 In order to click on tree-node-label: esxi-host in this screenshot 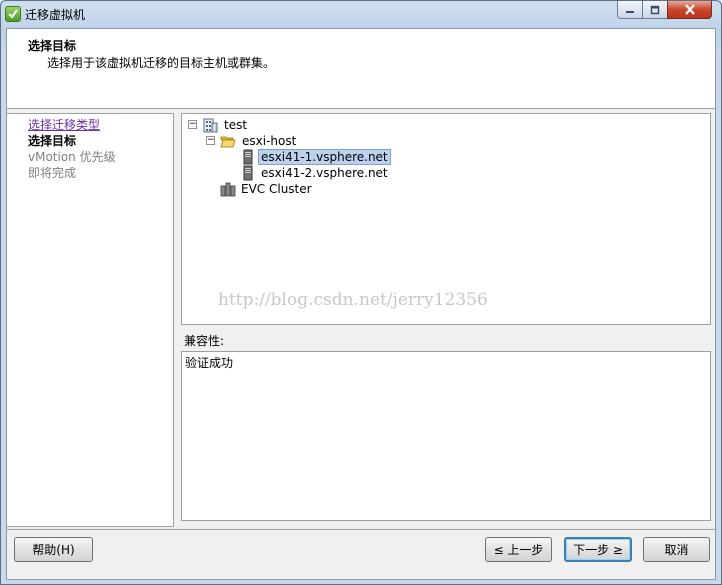, I will do `click(269, 141)`.